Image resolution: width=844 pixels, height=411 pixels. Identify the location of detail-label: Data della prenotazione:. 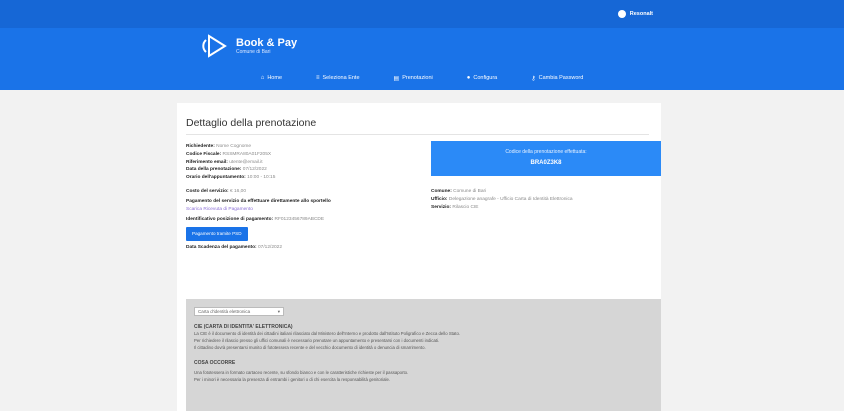
(214, 170).